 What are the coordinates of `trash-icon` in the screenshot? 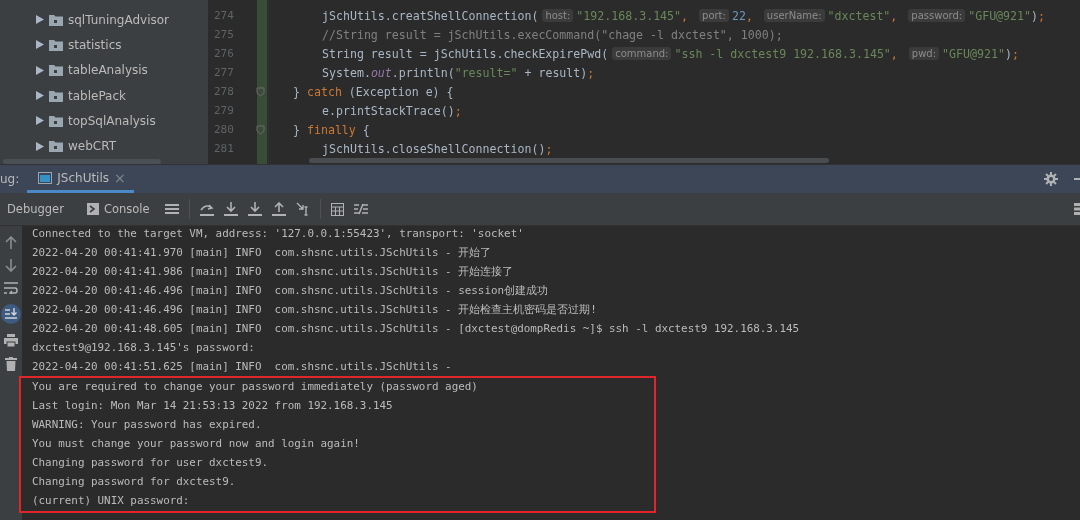 It's located at (11, 364).